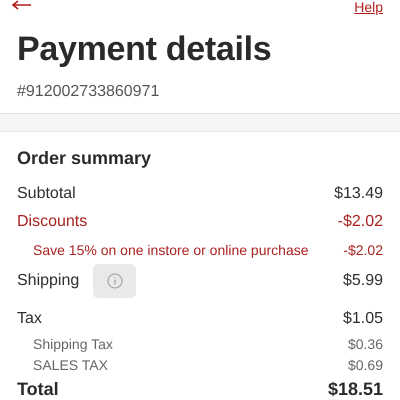 This screenshot has width=400, height=400. I want to click on line-item-label: Subtotal, so click(46, 194).